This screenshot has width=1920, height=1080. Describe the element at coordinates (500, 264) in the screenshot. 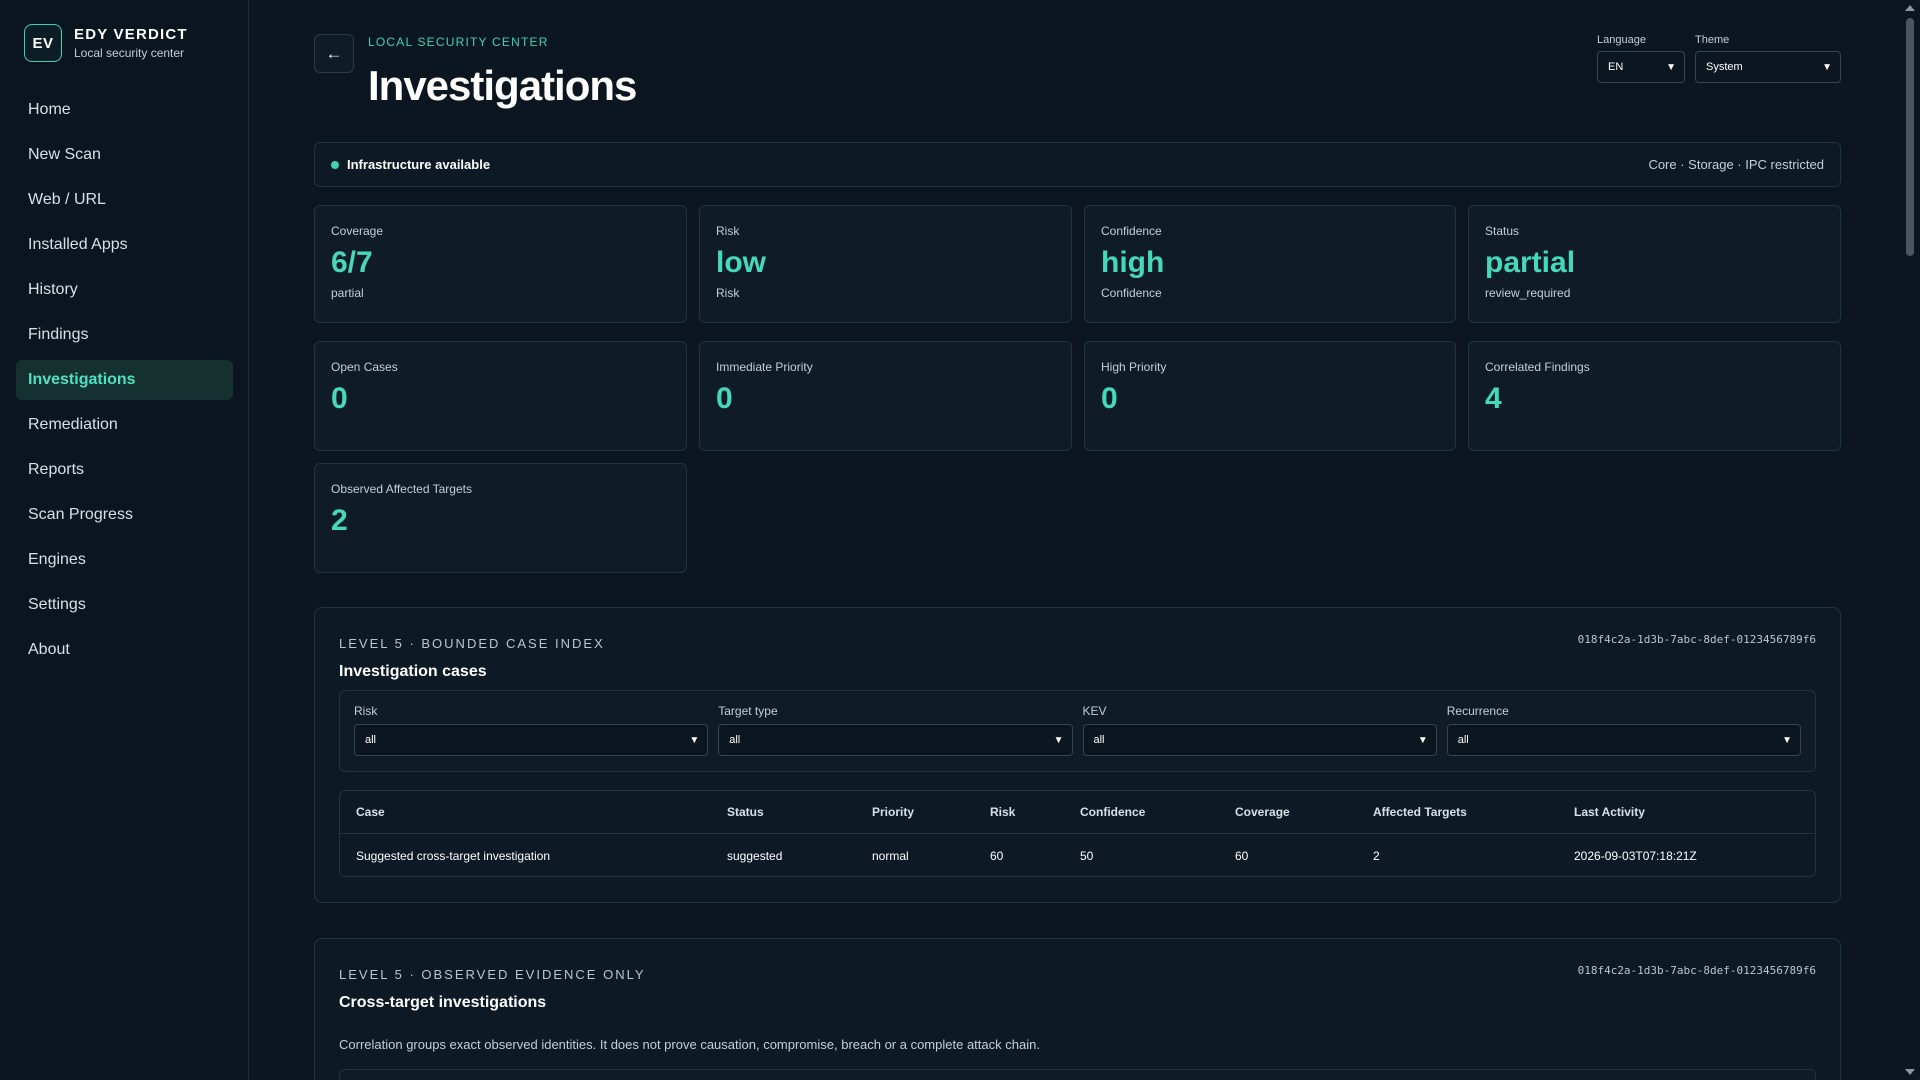

I see `coverage-card: Coverage 6/7 partial` at that location.